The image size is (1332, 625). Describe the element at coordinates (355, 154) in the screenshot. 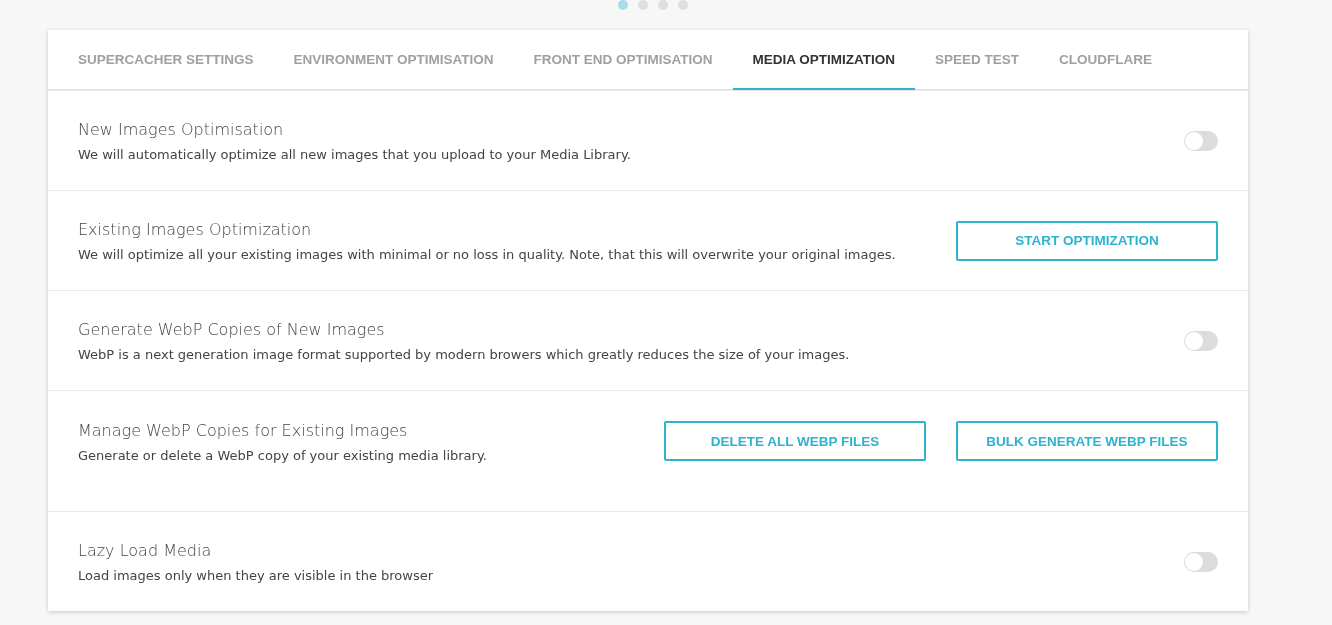

I see `setting-description: We will automatically optimize all new images that you upload to your Media Library.` at that location.